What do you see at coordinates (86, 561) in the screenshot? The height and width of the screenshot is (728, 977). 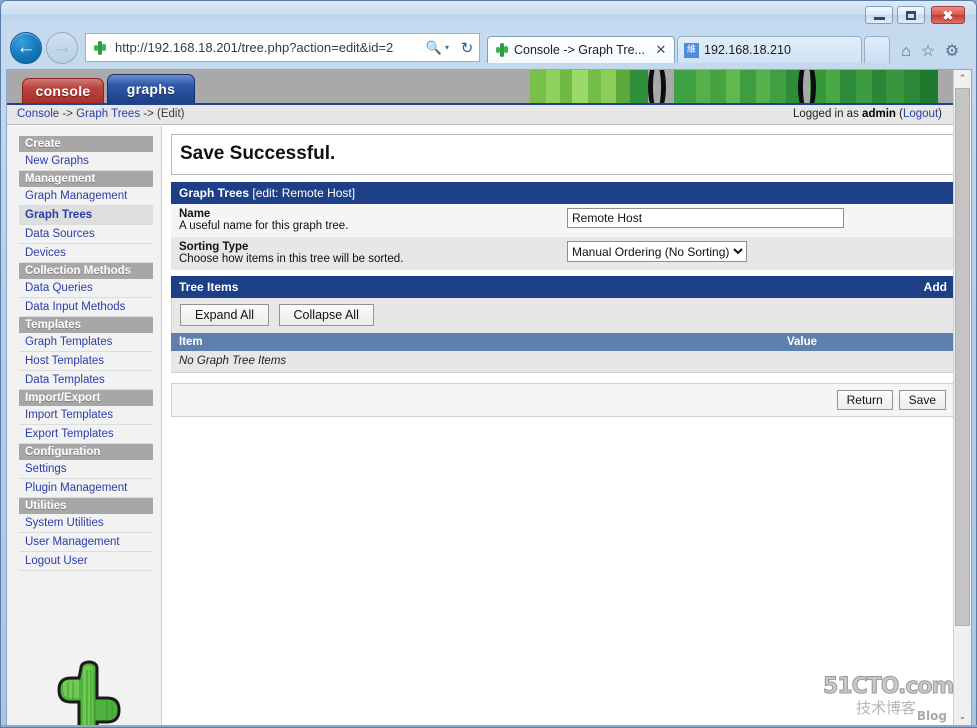 I see `sidebar-item-logout-user: Logout User` at bounding box center [86, 561].